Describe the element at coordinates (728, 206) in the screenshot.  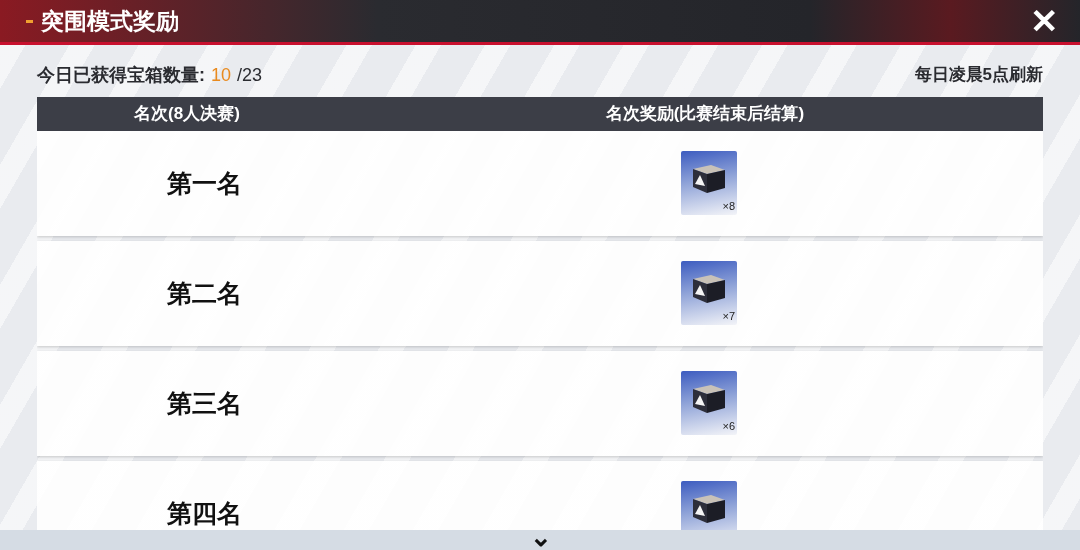
I see `reward-quantity: ×8` at that location.